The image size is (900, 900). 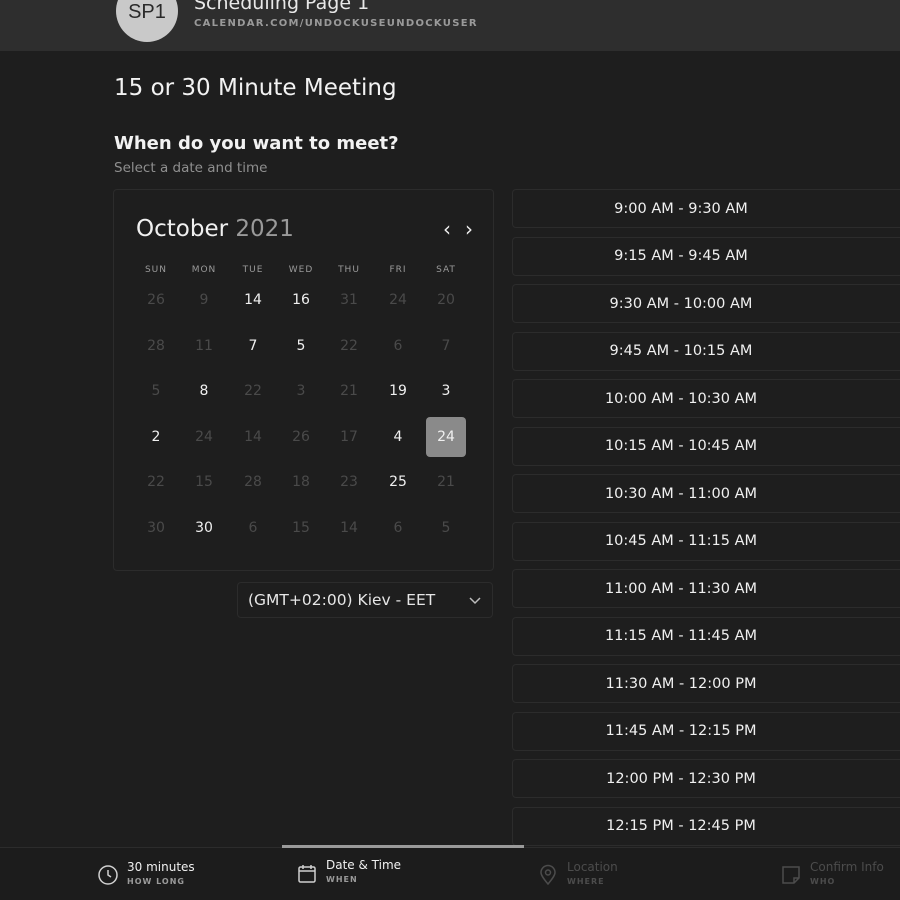 What do you see at coordinates (706, 351) in the screenshot?
I see `time-slot-button: 9:45 AM - 10:15 AM` at bounding box center [706, 351].